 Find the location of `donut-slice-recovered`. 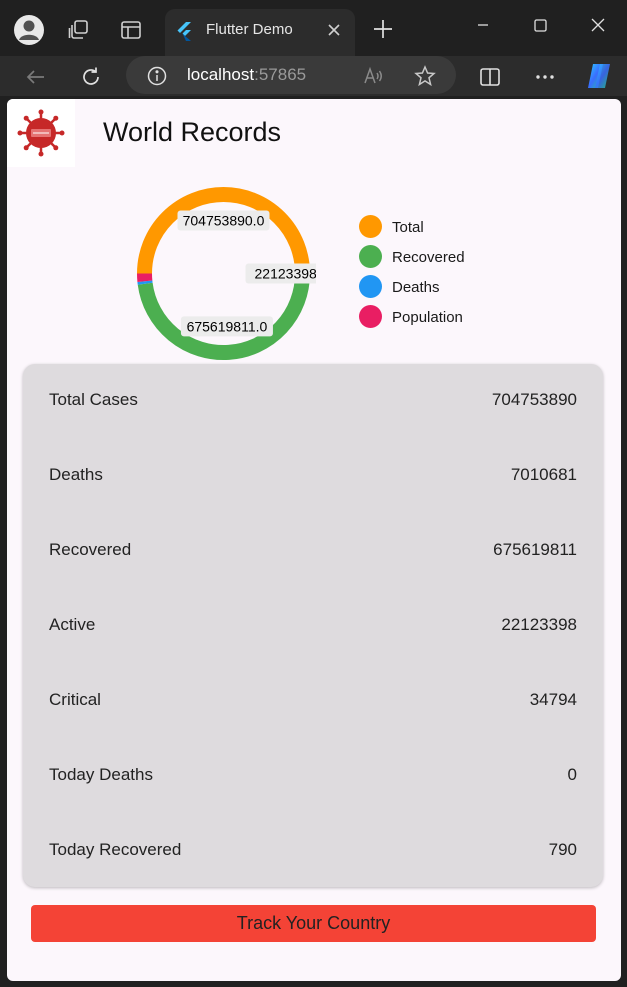

donut-slice-recovered is located at coordinates (223, 316).